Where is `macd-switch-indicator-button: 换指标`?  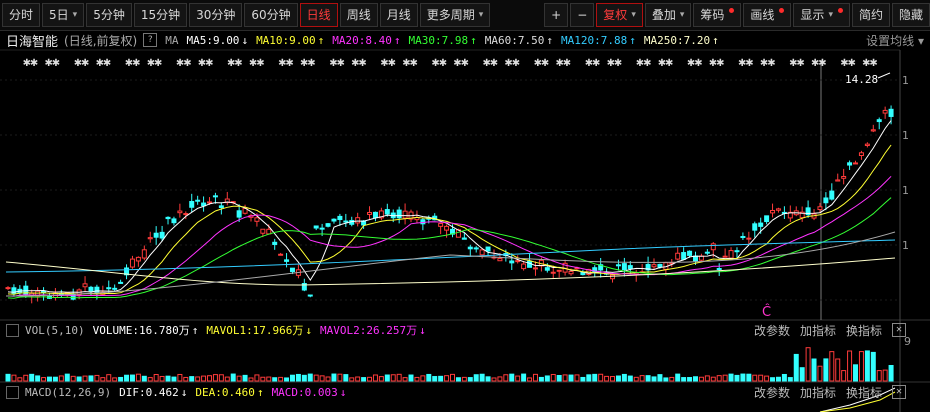
macd-switch-indicator-button: 换指标 is located at coordinates (864, 392).